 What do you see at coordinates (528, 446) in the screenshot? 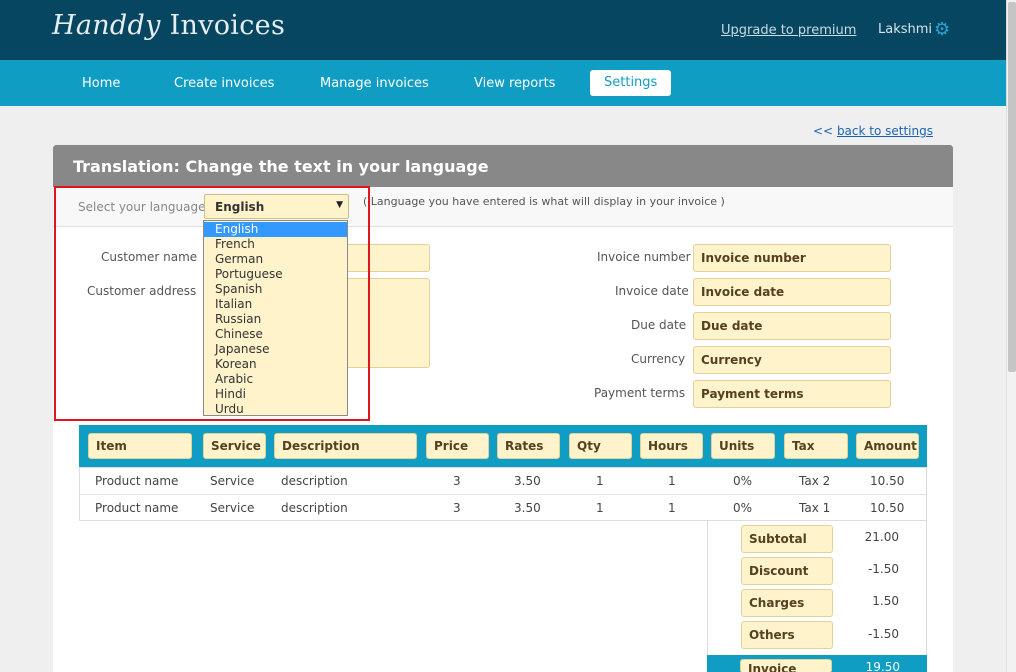
I see `col-rates: Rates` at bounding box center [528, 446].